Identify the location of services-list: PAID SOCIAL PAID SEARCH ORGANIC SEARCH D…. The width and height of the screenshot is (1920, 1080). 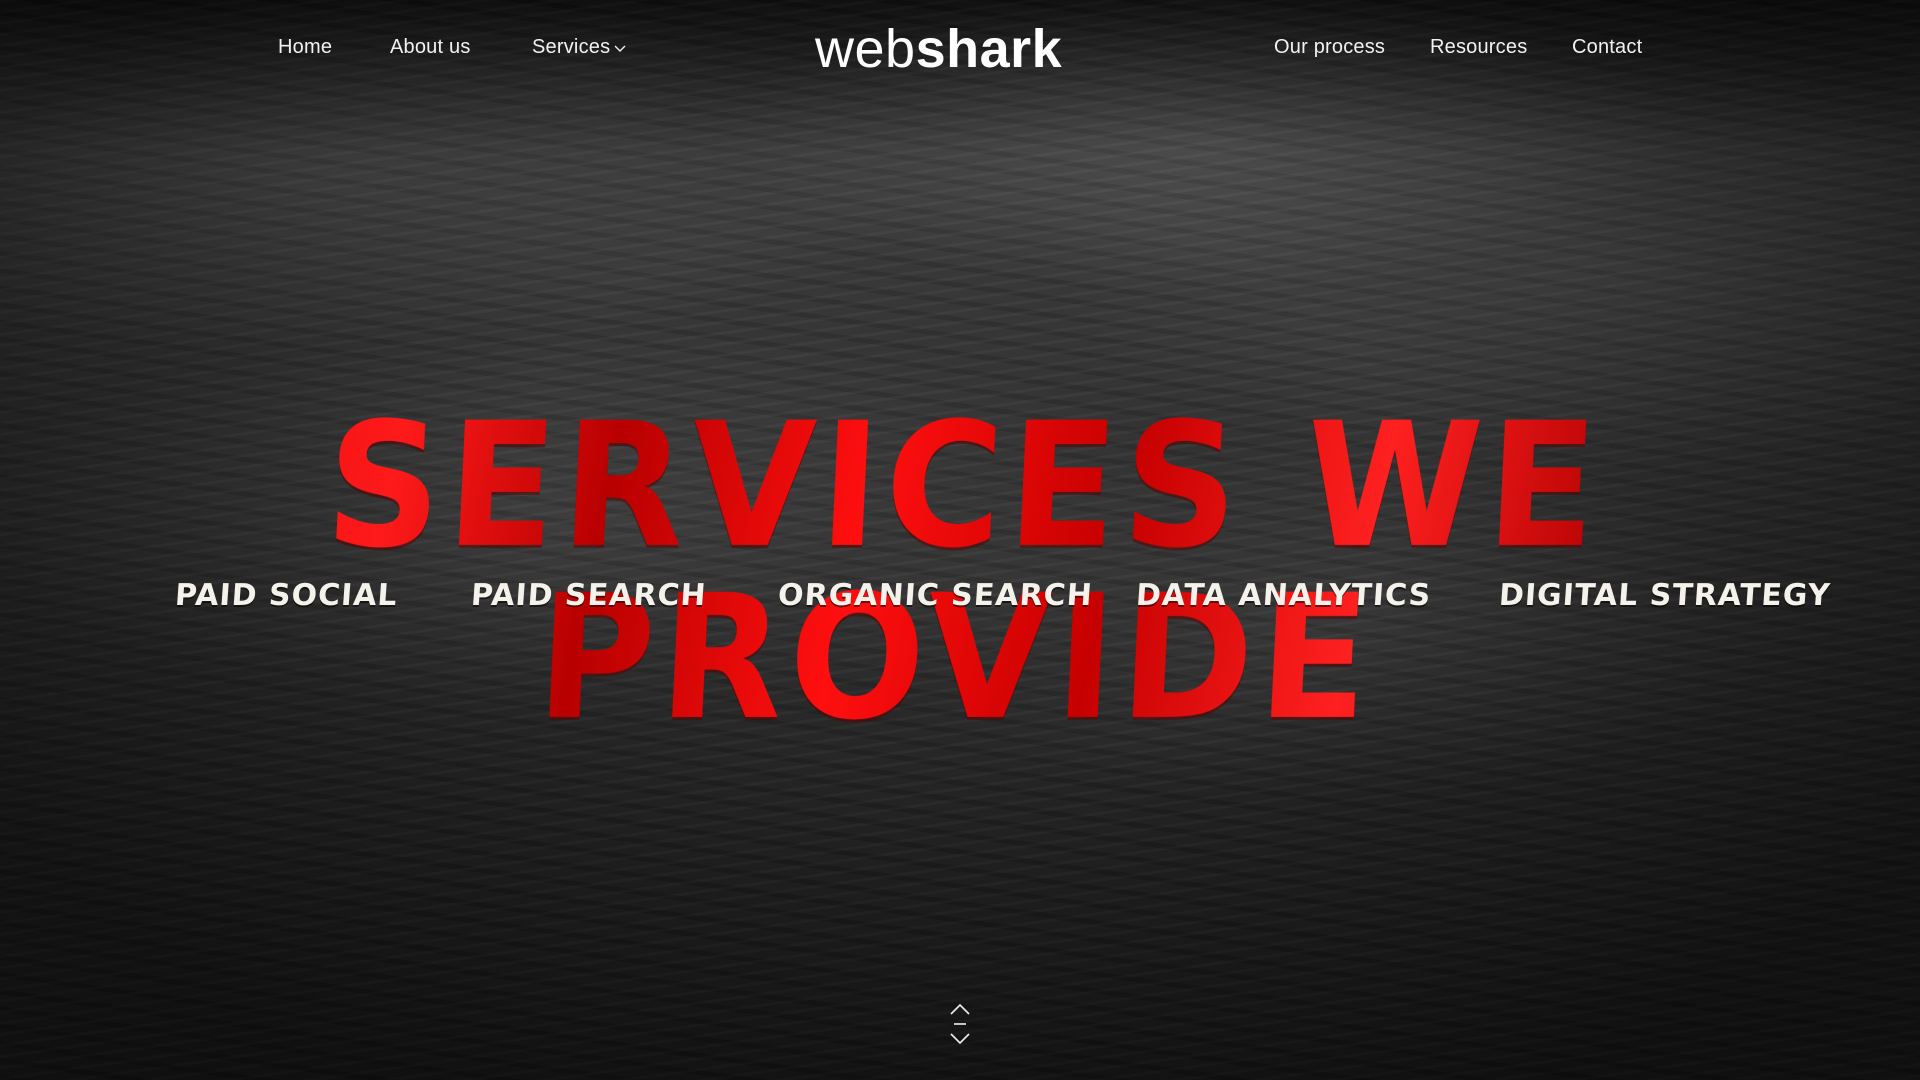
(960, 603).